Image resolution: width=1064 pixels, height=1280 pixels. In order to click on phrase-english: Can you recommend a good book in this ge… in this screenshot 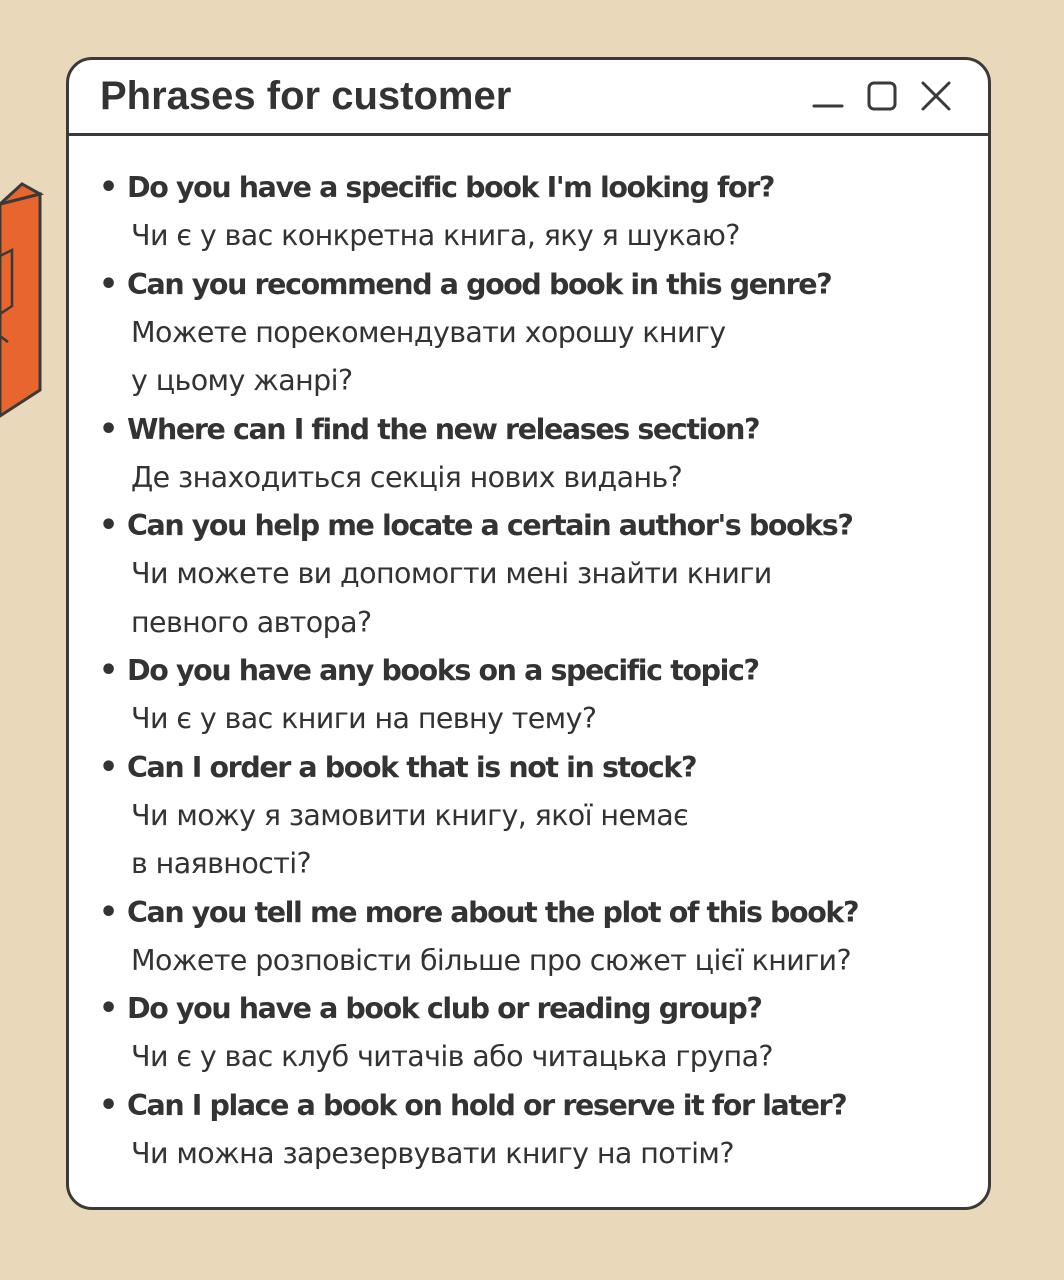, I will do `click(480, 284)`.